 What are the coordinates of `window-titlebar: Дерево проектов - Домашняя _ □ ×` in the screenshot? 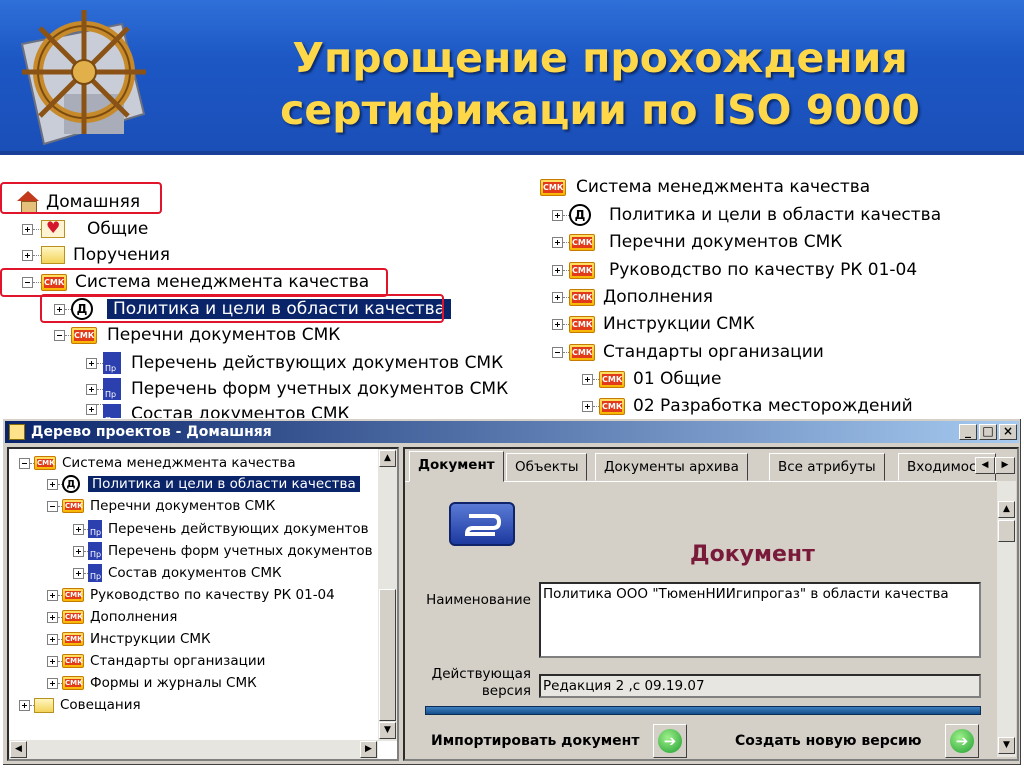 It's located at (512, 432).